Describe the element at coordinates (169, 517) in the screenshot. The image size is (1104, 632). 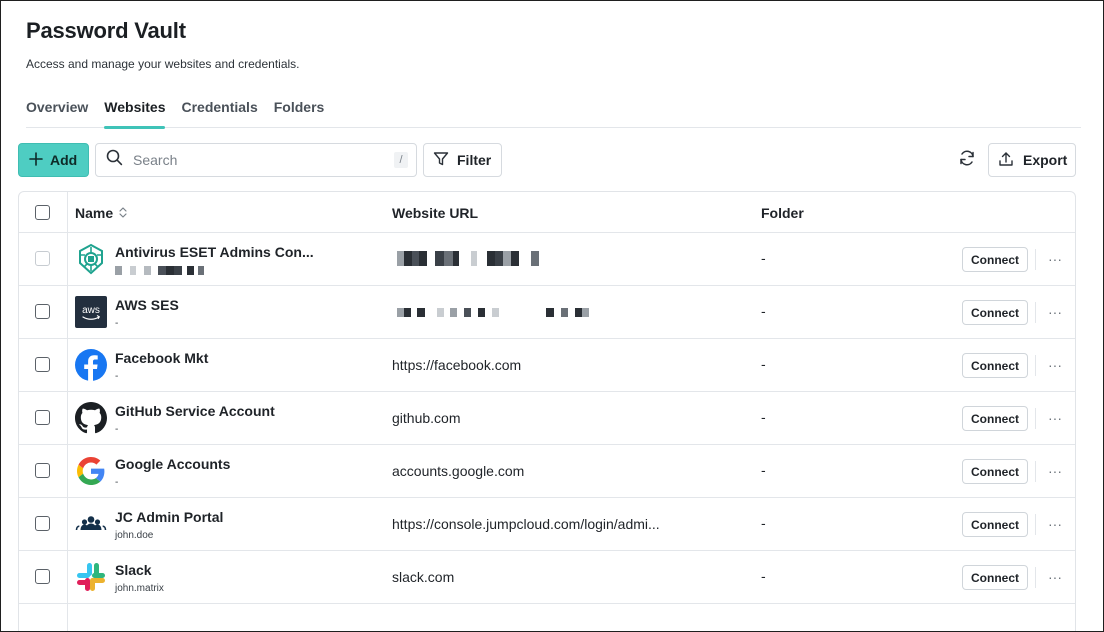
I see `item-name: JC Admin Portal` at that location.